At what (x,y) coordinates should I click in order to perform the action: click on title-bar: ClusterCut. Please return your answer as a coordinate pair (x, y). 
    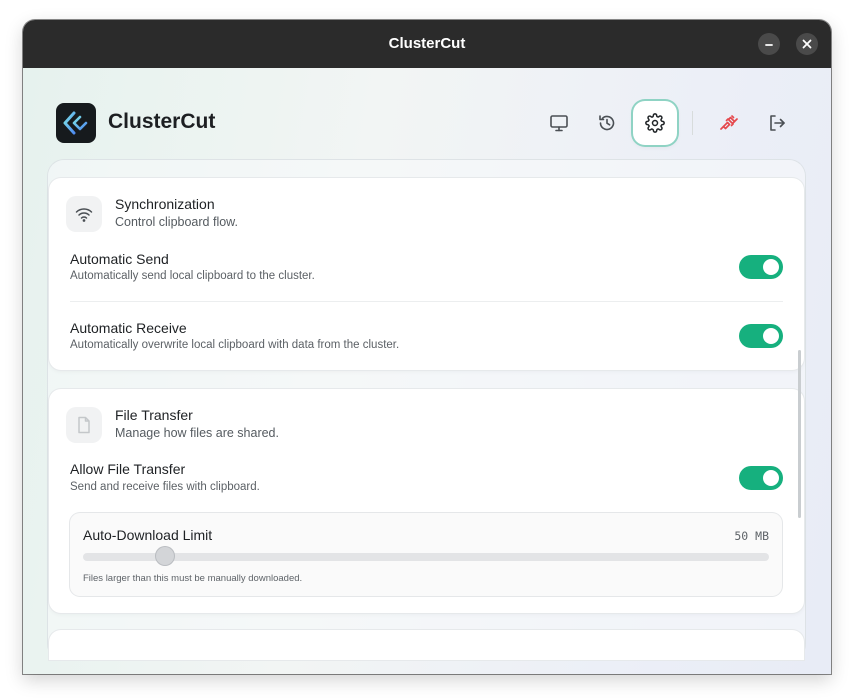
    Looking at the image, I should click on (427, 44).